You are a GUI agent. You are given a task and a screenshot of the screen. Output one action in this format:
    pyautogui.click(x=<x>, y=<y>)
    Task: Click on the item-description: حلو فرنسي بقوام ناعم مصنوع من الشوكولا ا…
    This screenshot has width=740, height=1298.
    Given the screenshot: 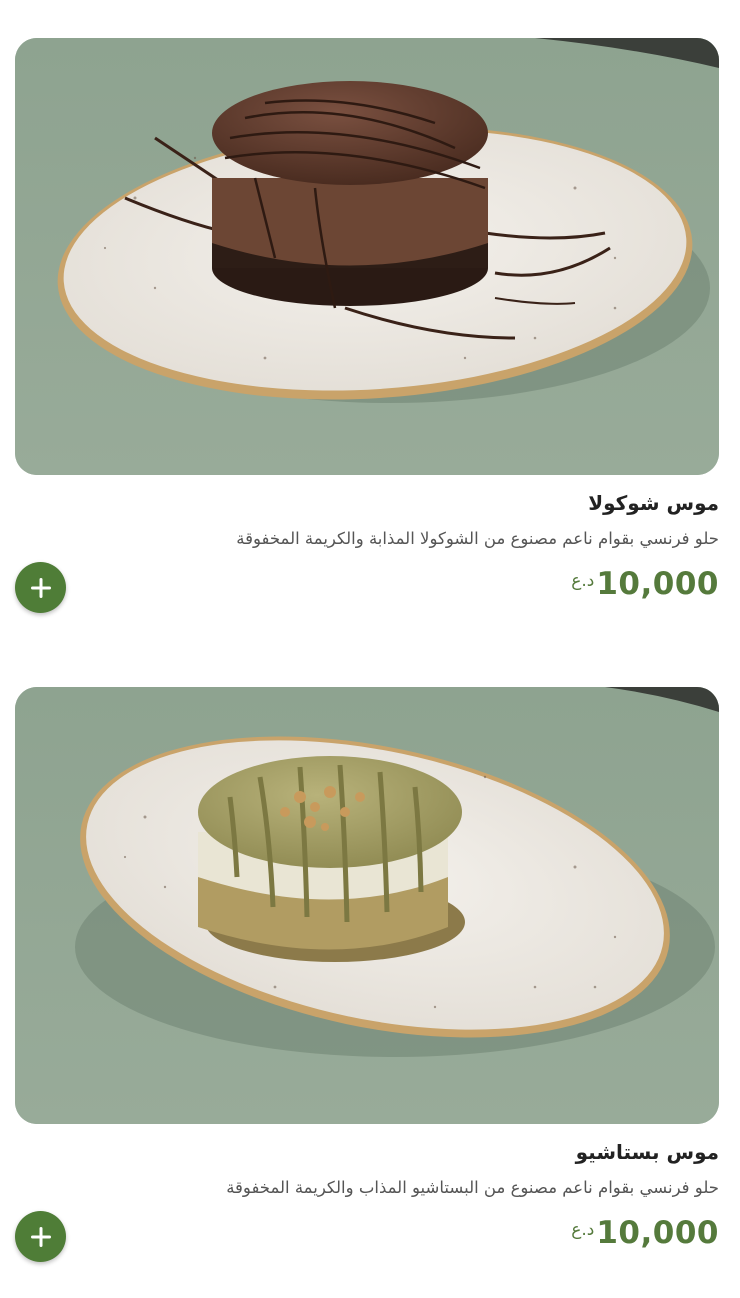 What is the action you would take?
    pyautogui.click(x=477, y=538)
    